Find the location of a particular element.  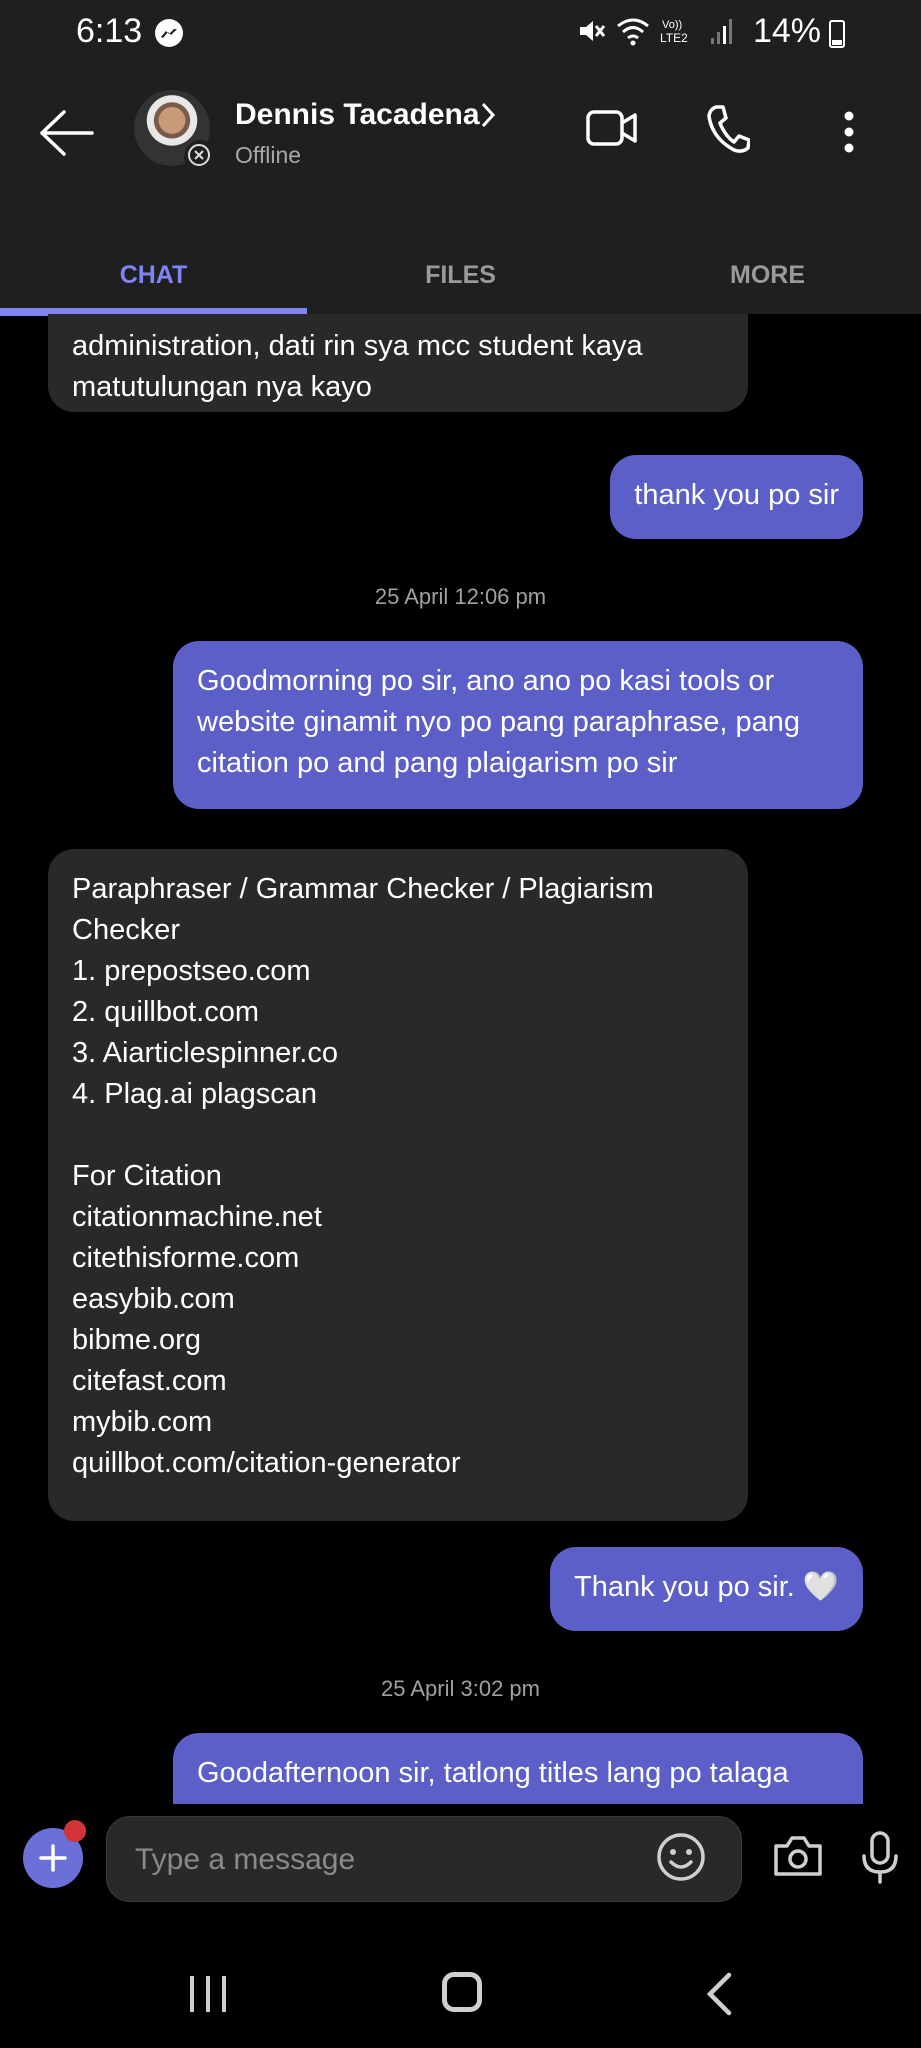

system-nav-bar is located at coordinates (460, 1981).